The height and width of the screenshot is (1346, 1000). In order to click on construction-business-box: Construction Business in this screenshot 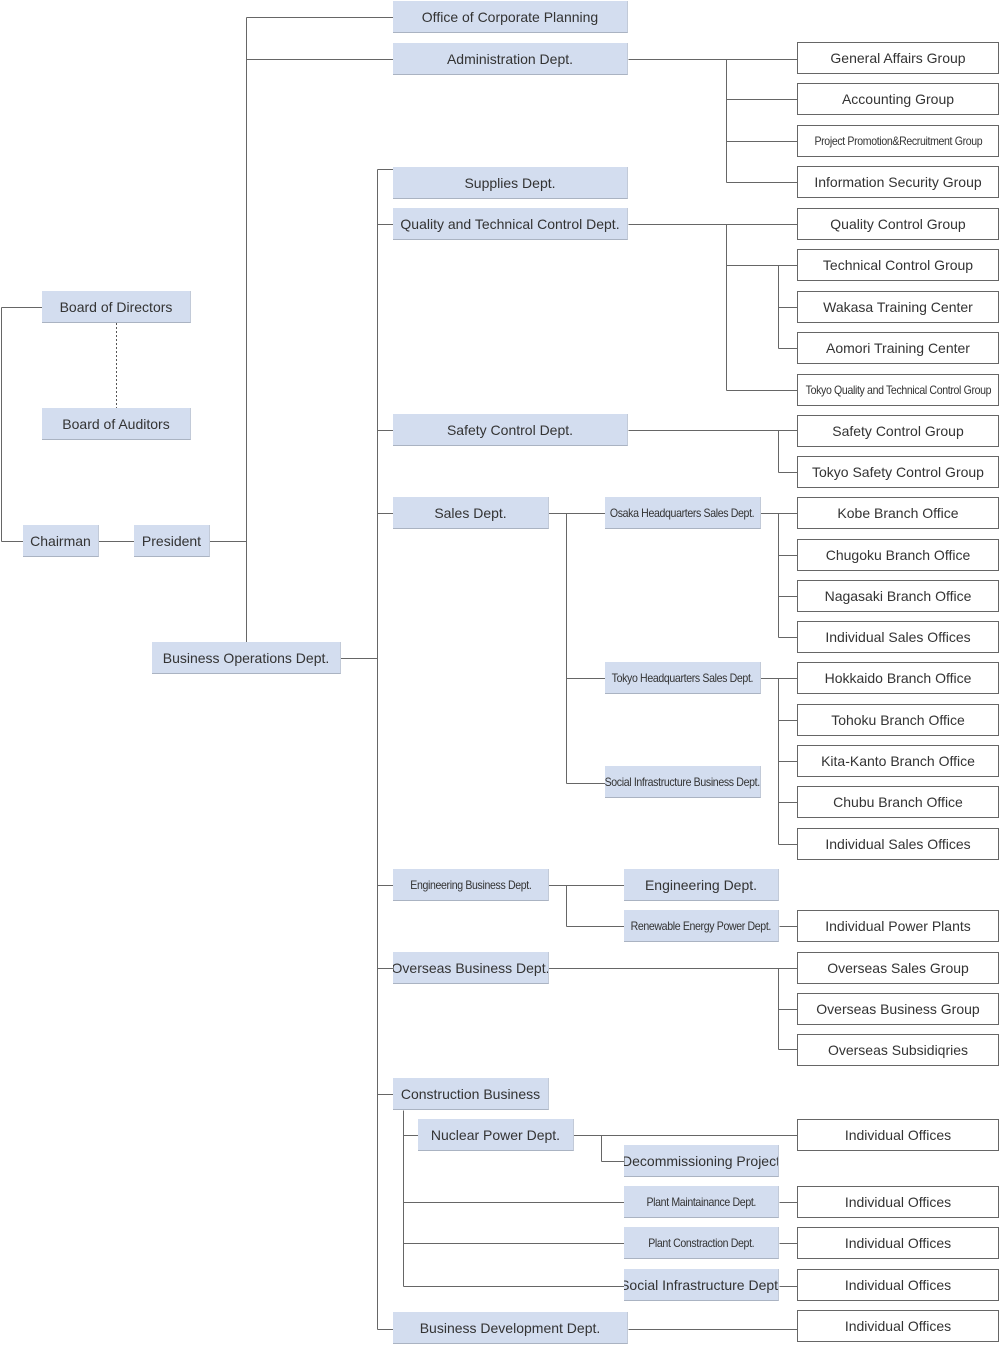, I will do `click(471, 1094)`.